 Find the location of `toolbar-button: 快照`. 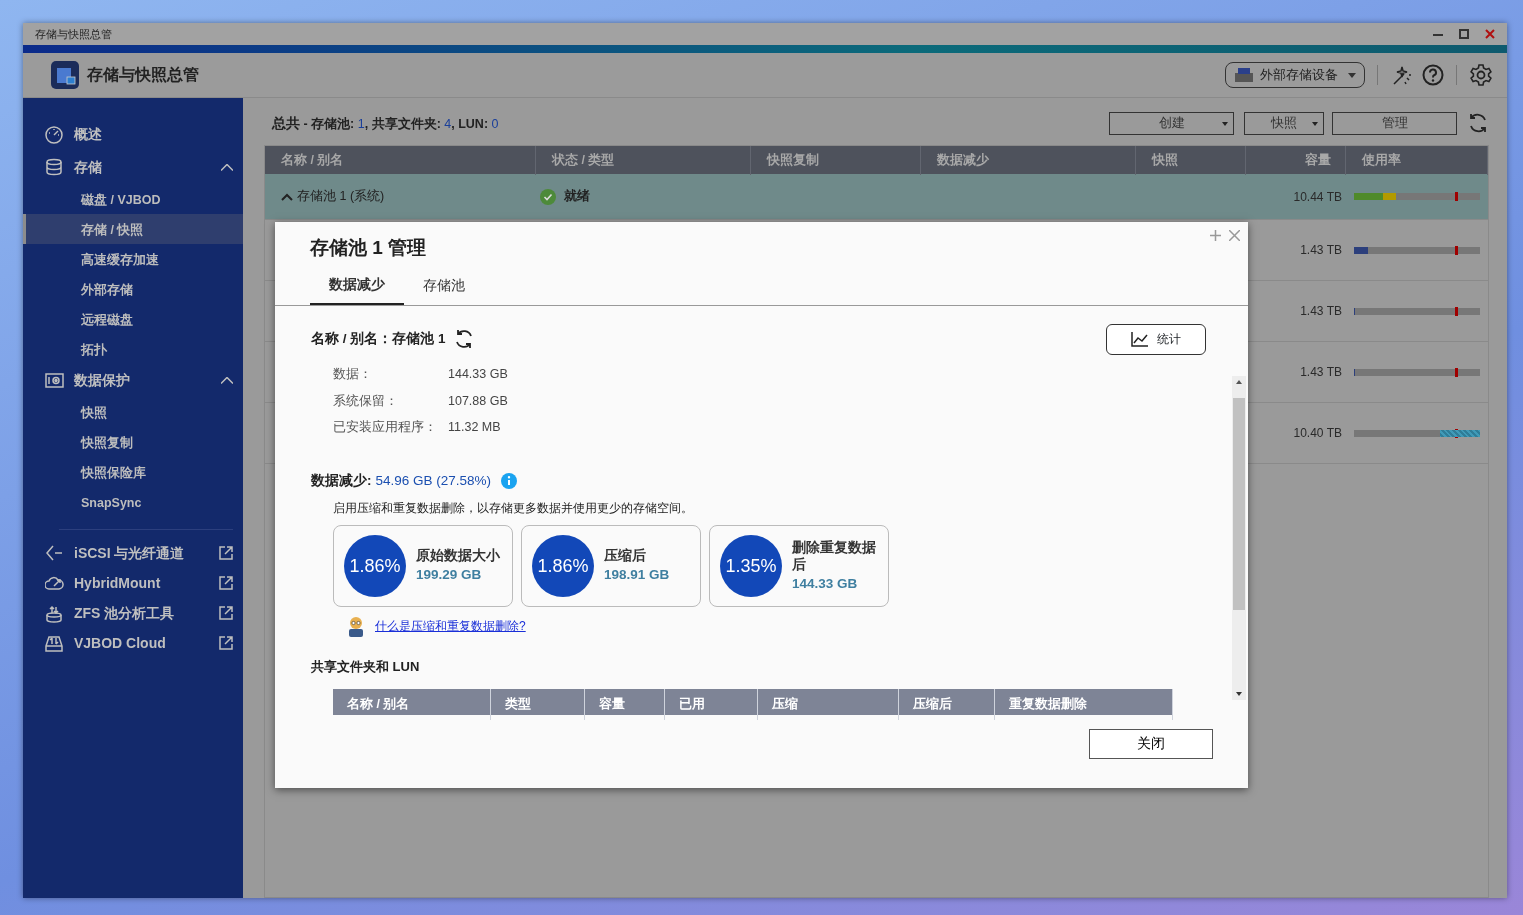

toolbar-button: 快照 is located at coordinates (1284, 123).